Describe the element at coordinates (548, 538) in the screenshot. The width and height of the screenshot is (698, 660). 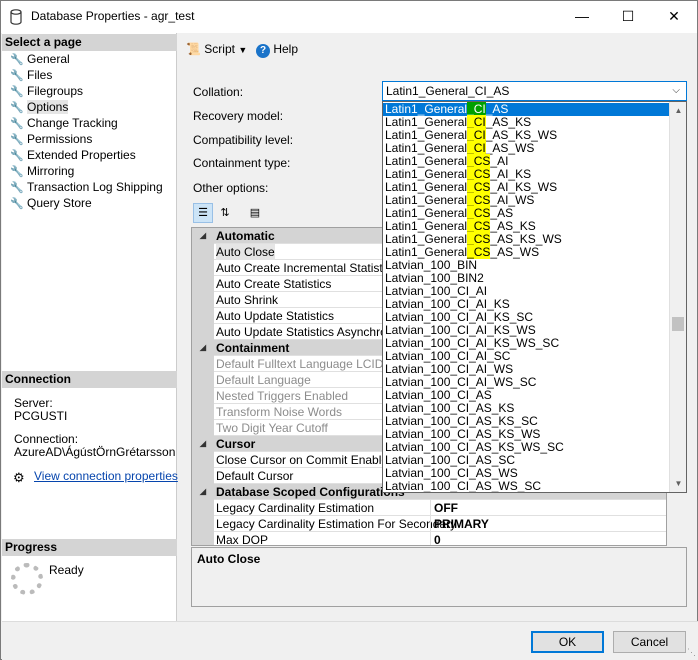
I see `property-value: 0` at that location.